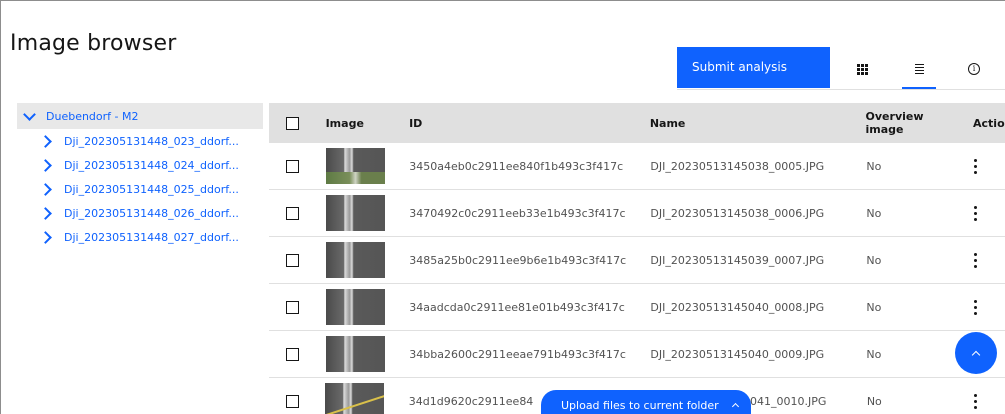  I want to click on cell-name: DJI_20230513145039_0007.JPG, so click(737, 260).